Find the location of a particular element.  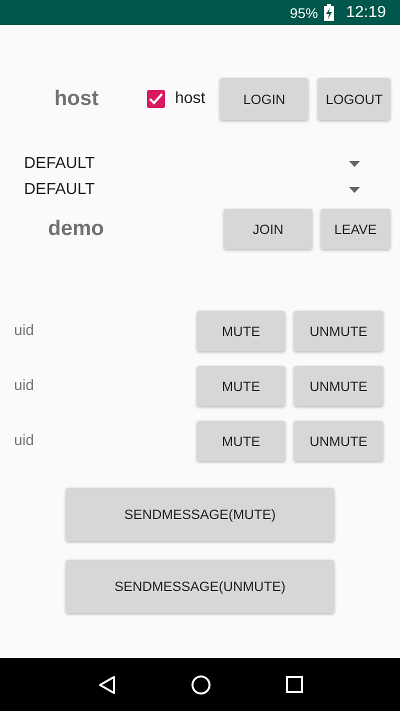

send-unmute-button: SENDMESSAGE(UNMUTE) is located at coordinates (200, 586).